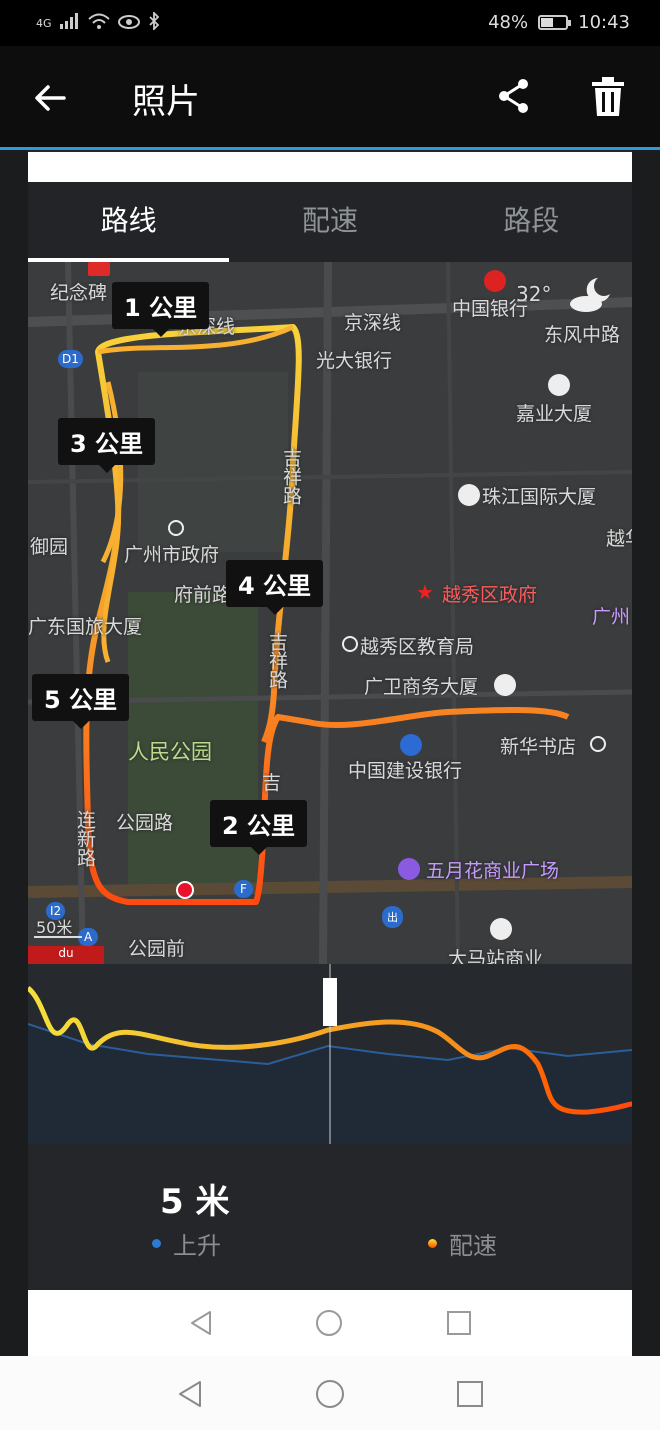 The width and height of the screenshot is (660, 1430). What do you see at coordinates (330, 98) in the screenshot?
I see `app-bar: 照片` at bounding box center [330, 98].